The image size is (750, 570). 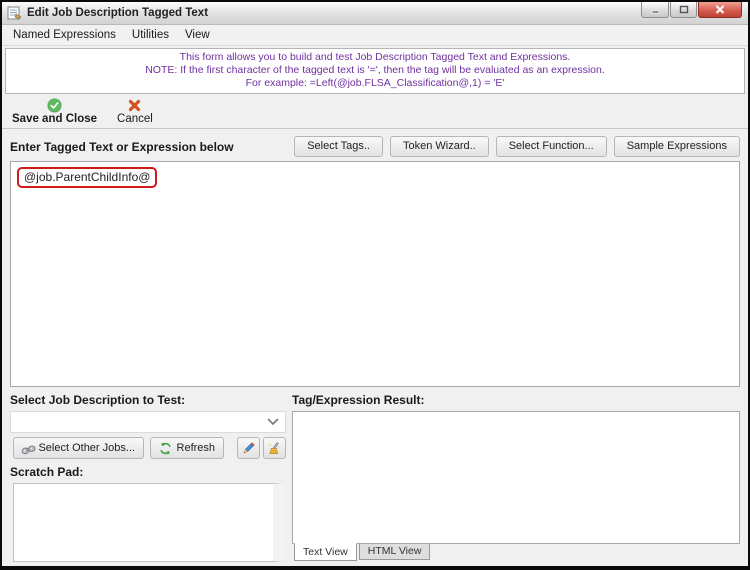 I want to click on minimize-button, so click(x=655, y=10).